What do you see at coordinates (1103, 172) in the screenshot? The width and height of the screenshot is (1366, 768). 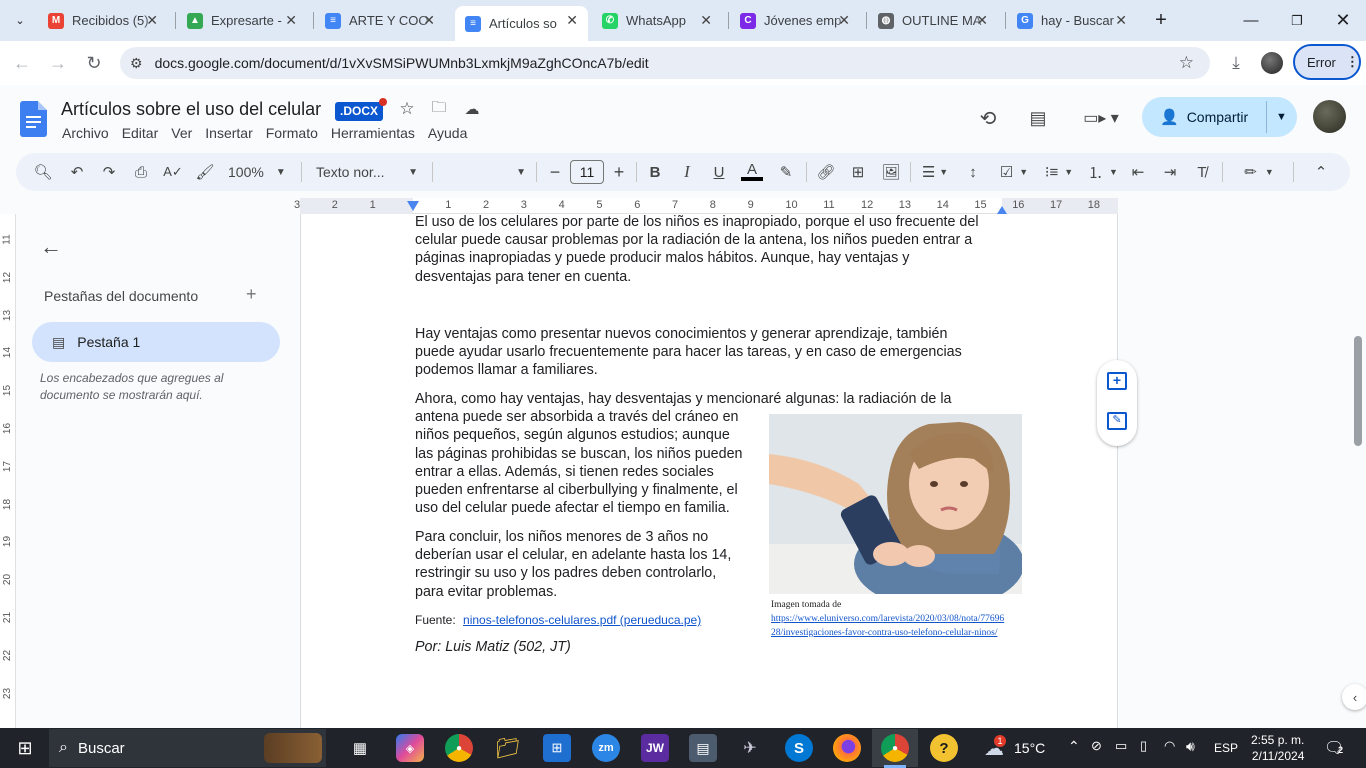 I see `numbered-list-icon: ⒈ ▼` at bounding box center [1103, 172].